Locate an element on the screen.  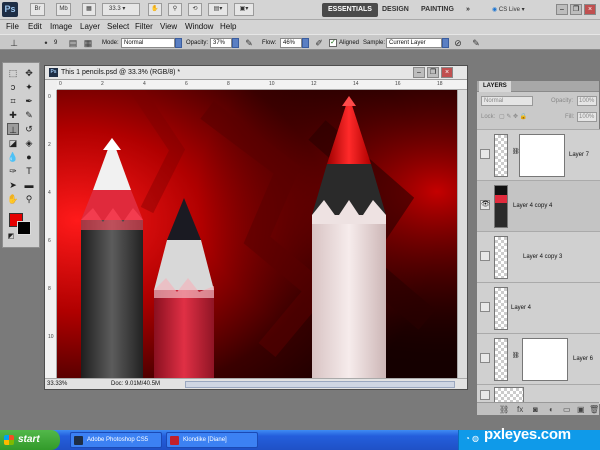
menu-edit: Edit is located at coordinates (35, 27).